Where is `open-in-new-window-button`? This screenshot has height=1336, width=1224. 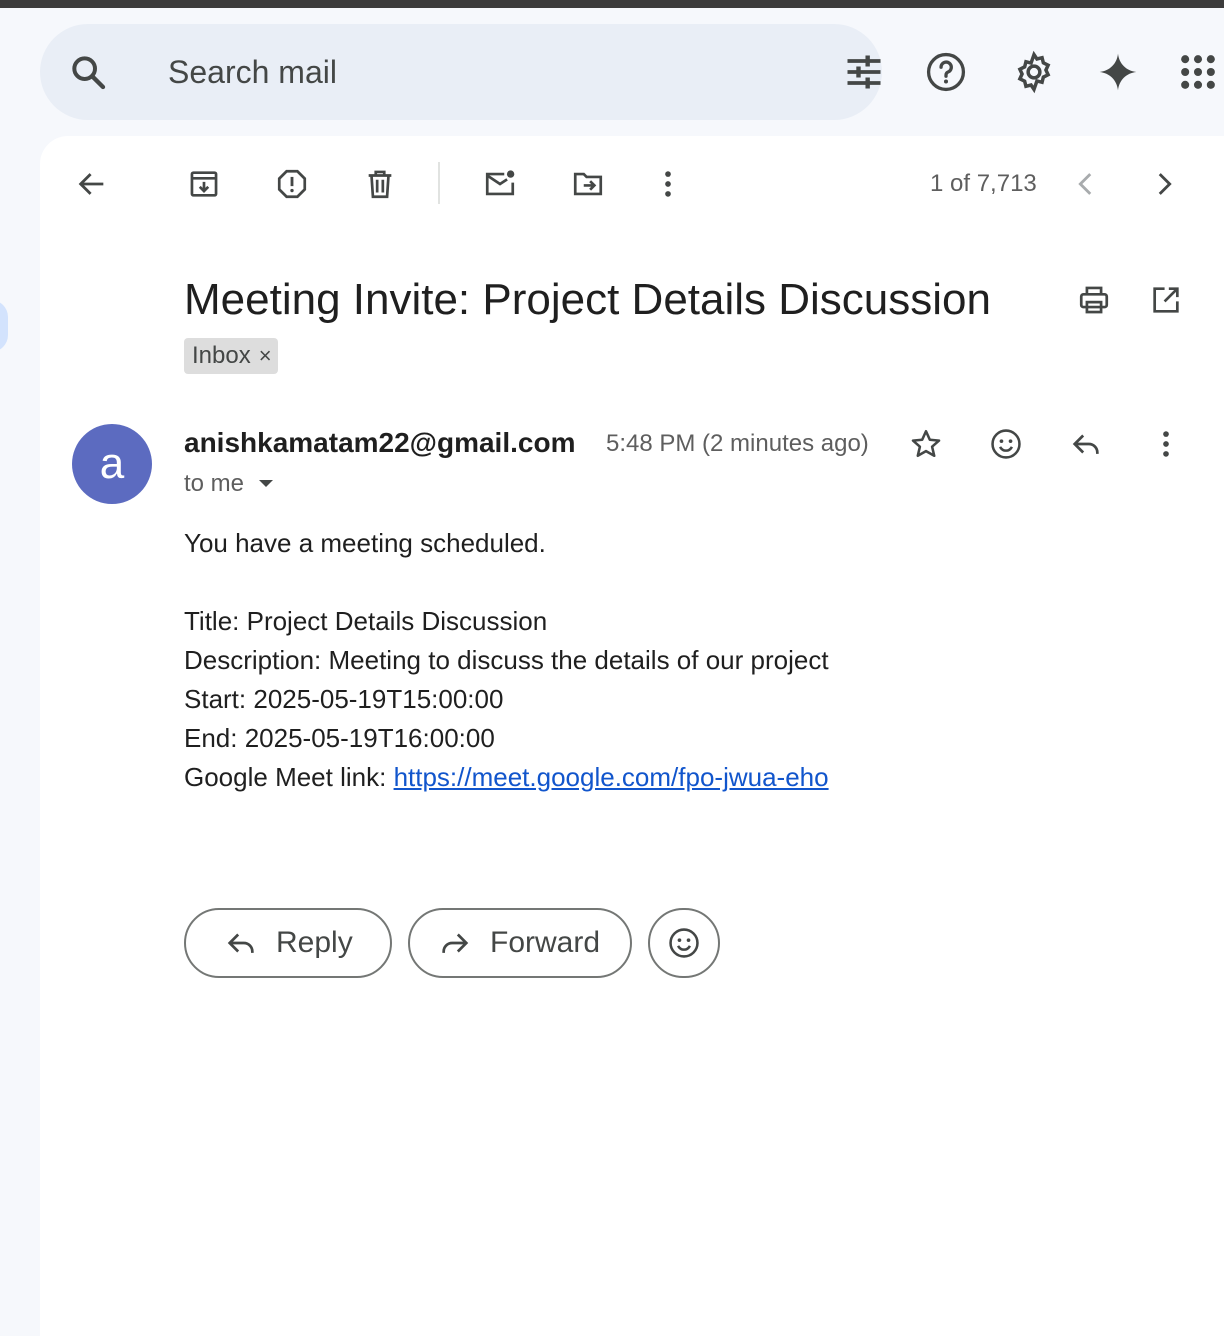 open-in-new-window-button is located at coordinates (1166, 300).